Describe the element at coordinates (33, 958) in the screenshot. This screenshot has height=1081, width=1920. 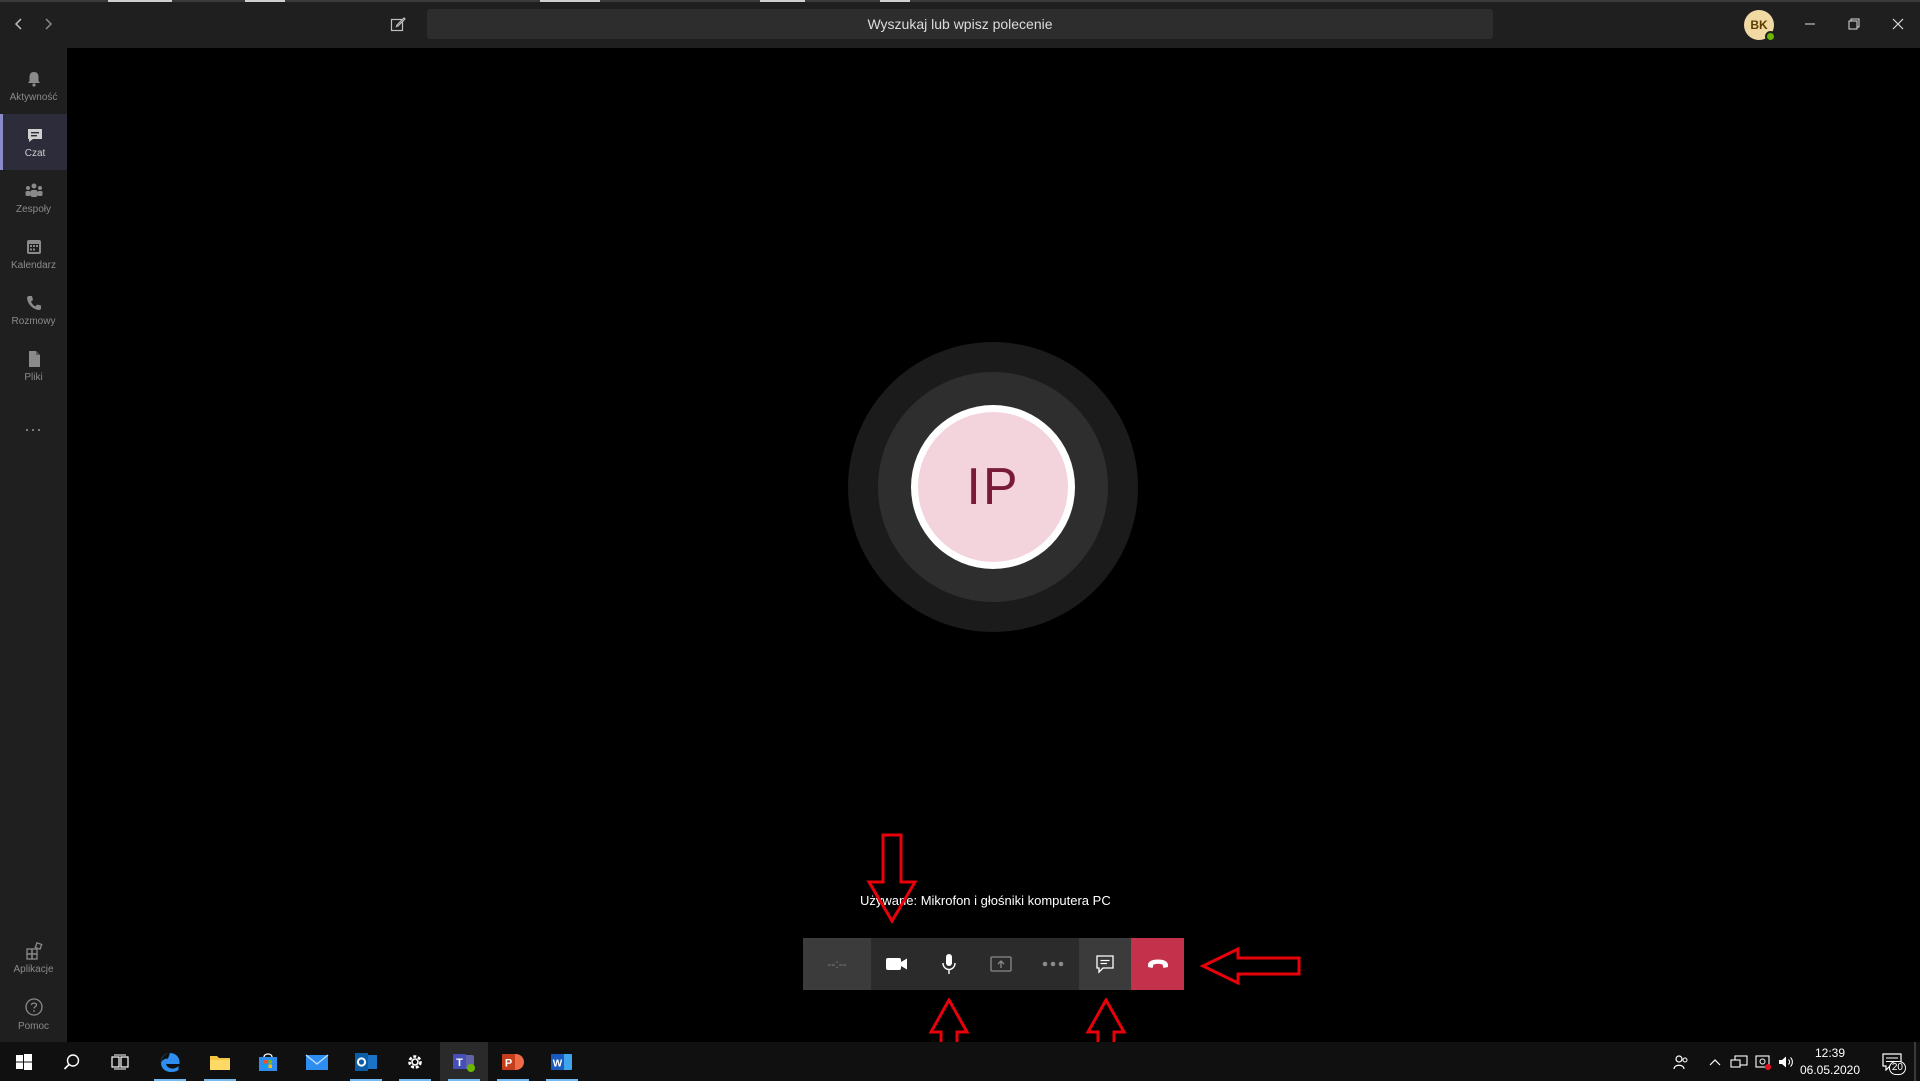
I see `sidebar-item-apps: Aplikacje` at that location.